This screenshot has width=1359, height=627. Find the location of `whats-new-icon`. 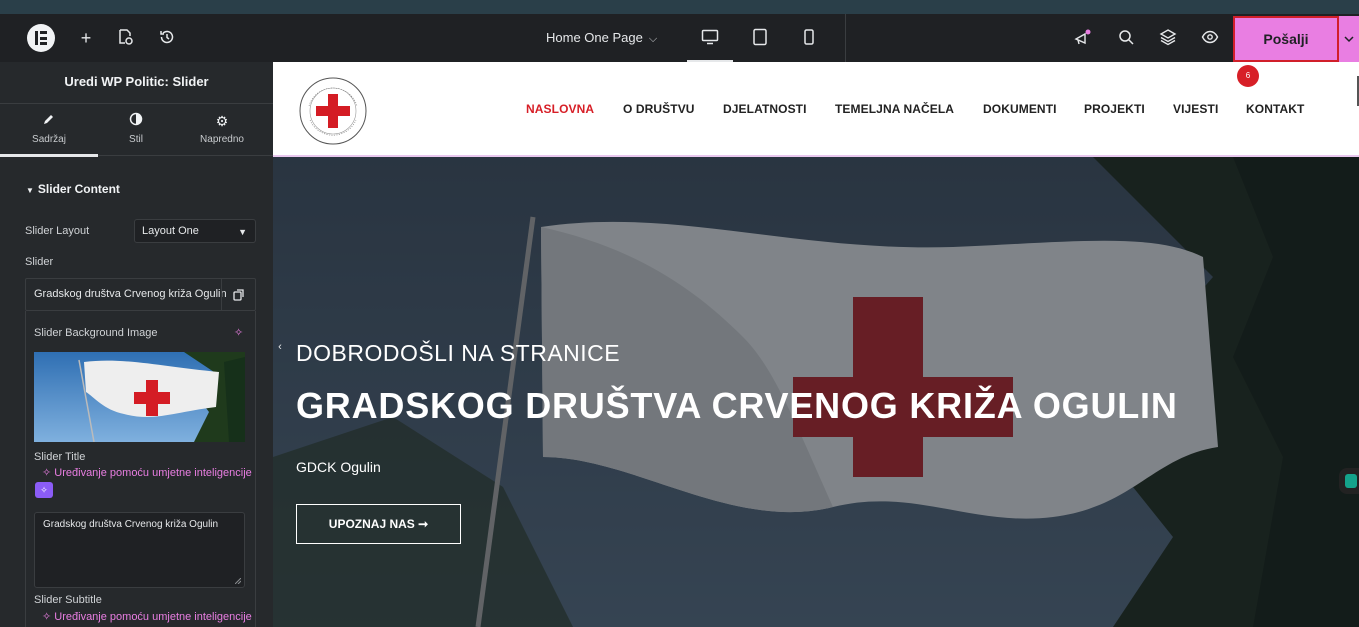

whats-new-icon is located at coordinates (1083, 38).